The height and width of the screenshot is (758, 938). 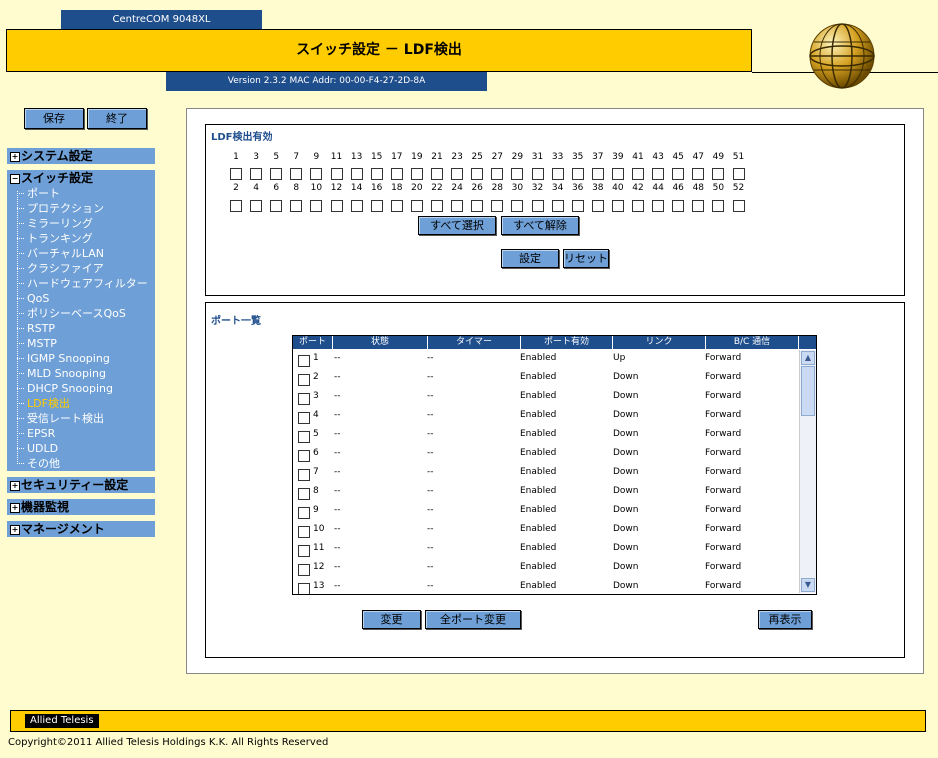 What do you see at coordinates (87, 283) in the screenshot?
I see `sidebar-item: ハードウェアフィルター` at bounding box center [87, 283].